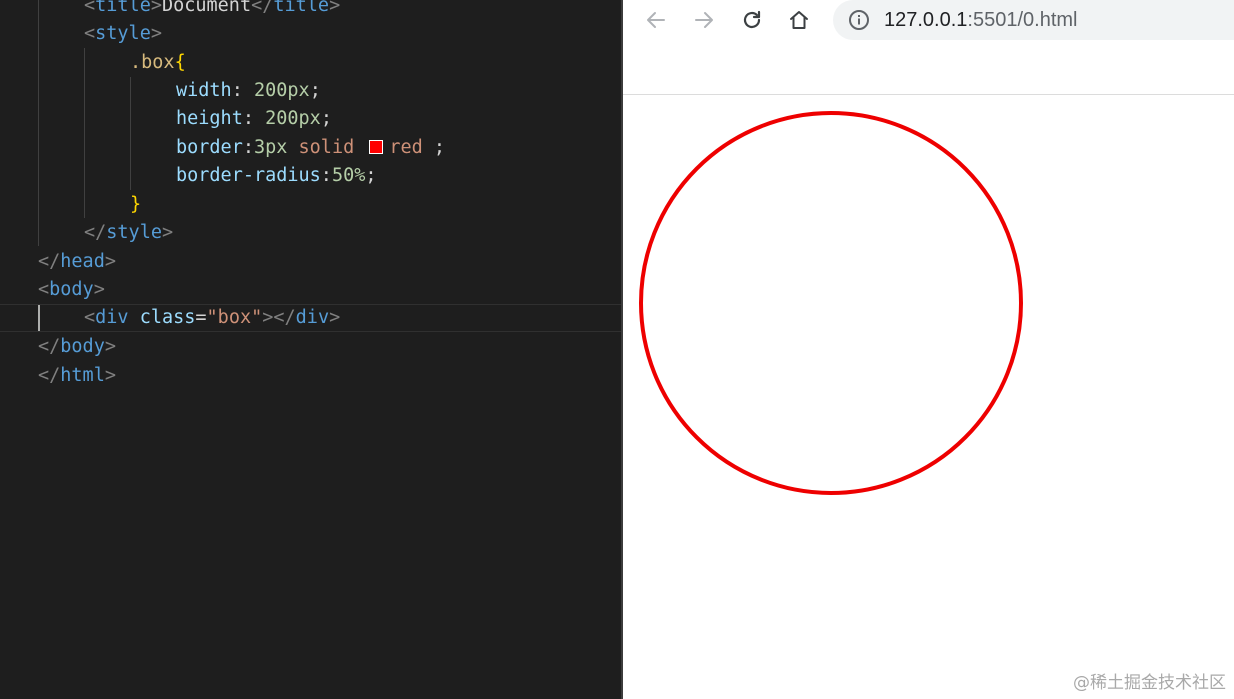 This screenshot has height=699, width=1234. Describe the element at coordinates (376, 147) in the screenshot. I see `color-swatch` at that location.